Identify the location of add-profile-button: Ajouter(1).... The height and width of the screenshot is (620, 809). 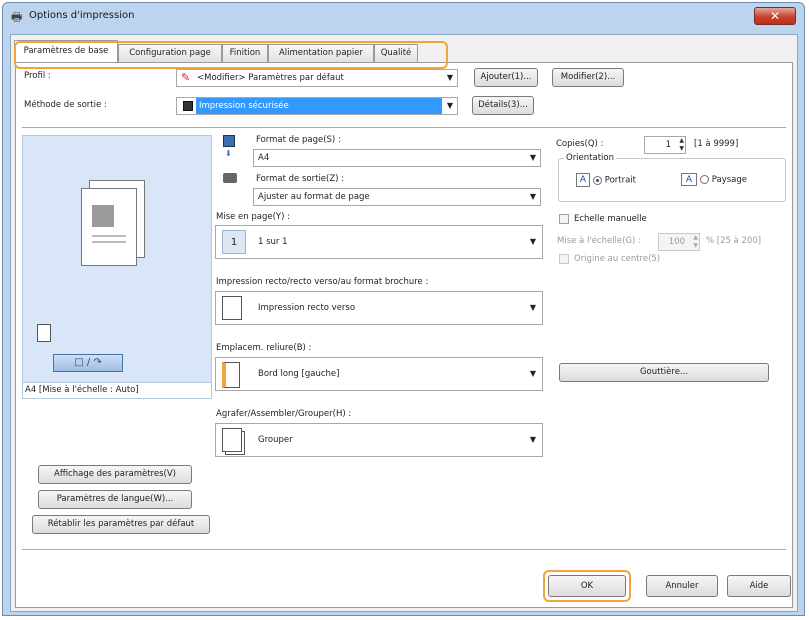
(506, 77).